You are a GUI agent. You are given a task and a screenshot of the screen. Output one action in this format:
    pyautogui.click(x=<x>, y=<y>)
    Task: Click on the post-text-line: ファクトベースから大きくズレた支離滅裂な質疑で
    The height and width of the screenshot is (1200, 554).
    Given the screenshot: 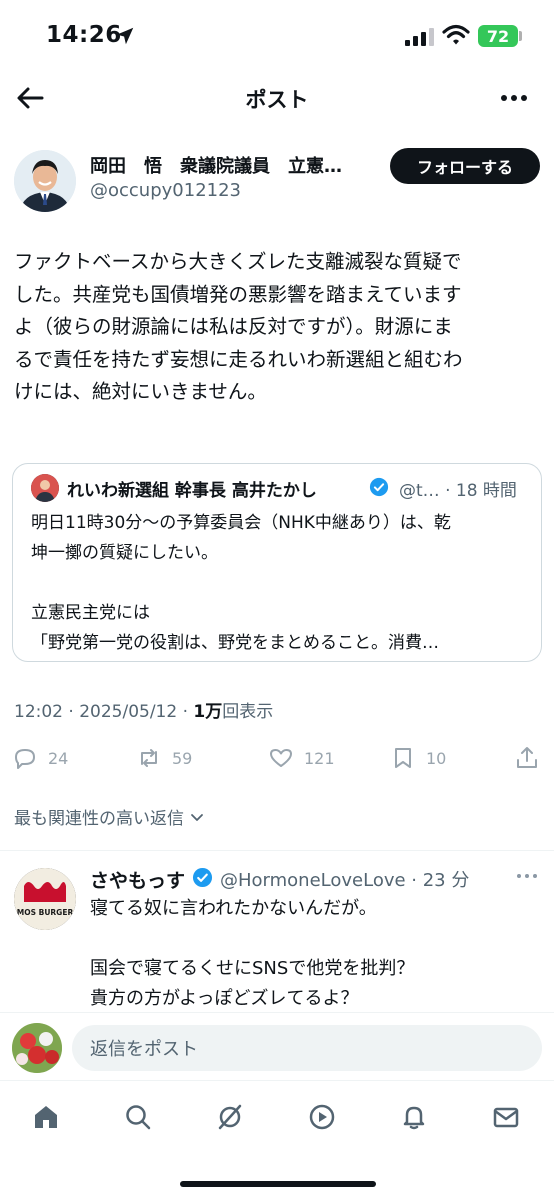 What is the action you would take?
    pyautogui.click(x=238, y=261)
    